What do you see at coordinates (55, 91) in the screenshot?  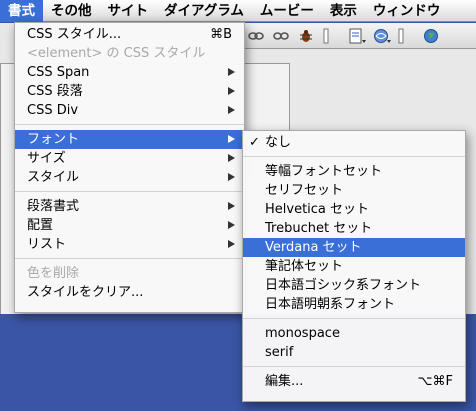 I see `menu-item-label: CSS 段落` at bounding box center [55, 91].